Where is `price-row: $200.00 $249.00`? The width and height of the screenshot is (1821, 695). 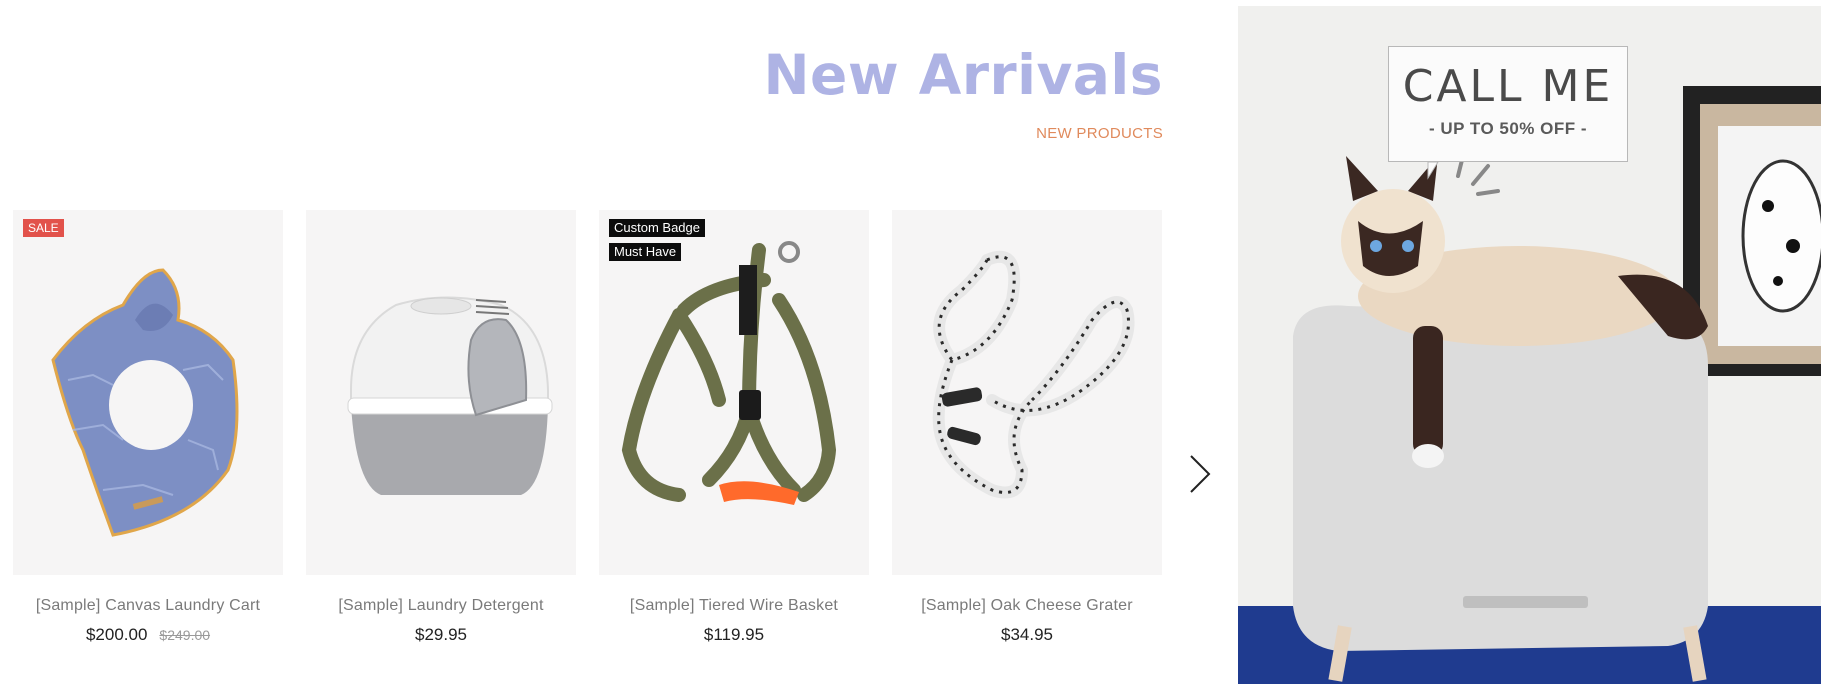 price-row: $200.00 $249.00 is located at coordinates (148, 635).